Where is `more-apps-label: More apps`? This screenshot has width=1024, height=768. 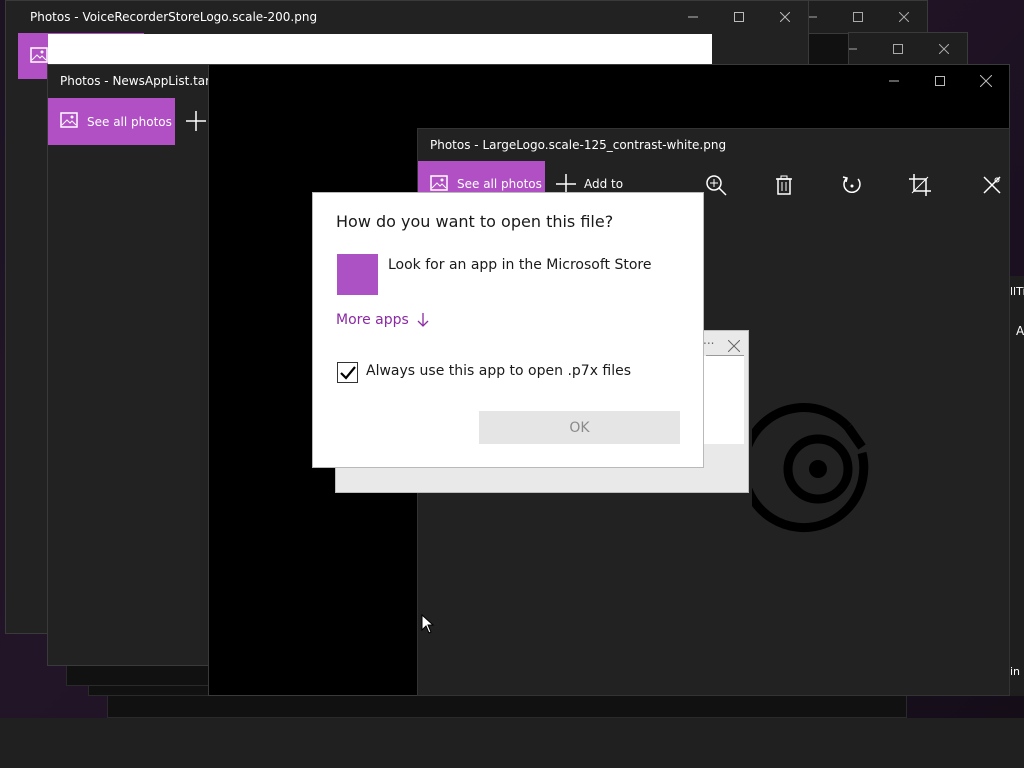
more-apps-label: More apps is located at coordinates (372, 320).